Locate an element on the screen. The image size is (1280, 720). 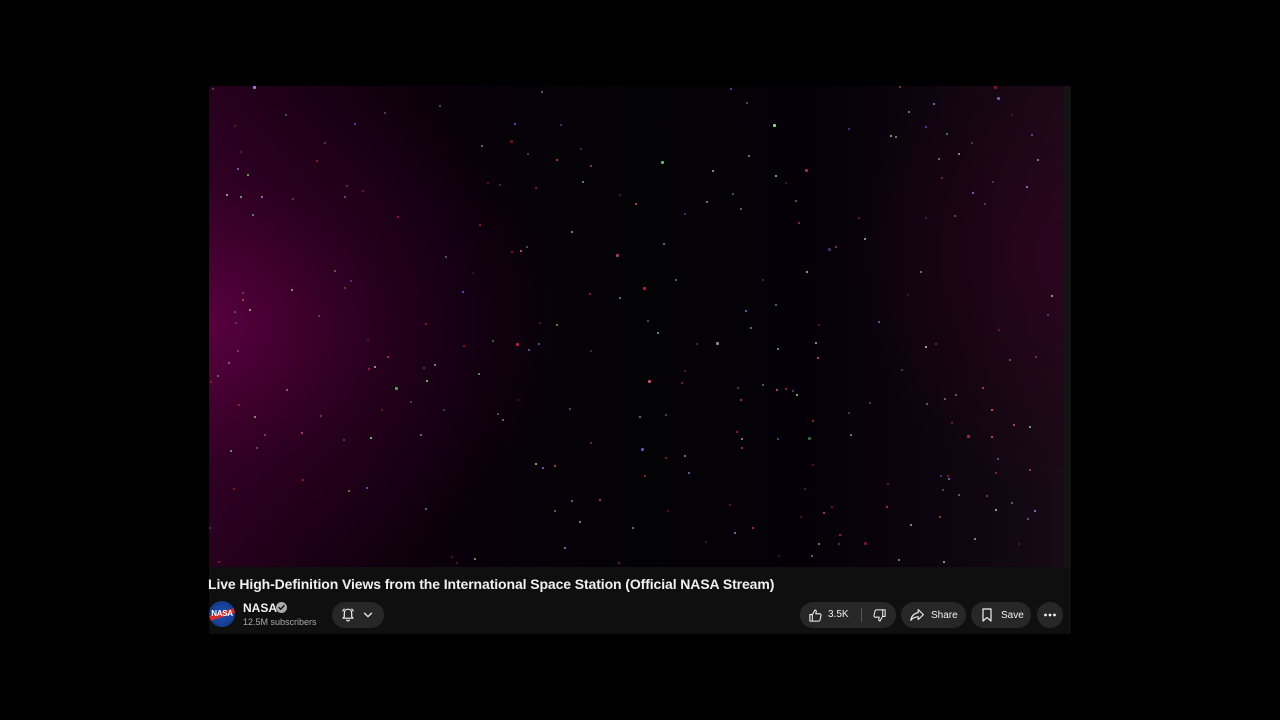
chevron-down-icon is located at coordinates (368, 615).